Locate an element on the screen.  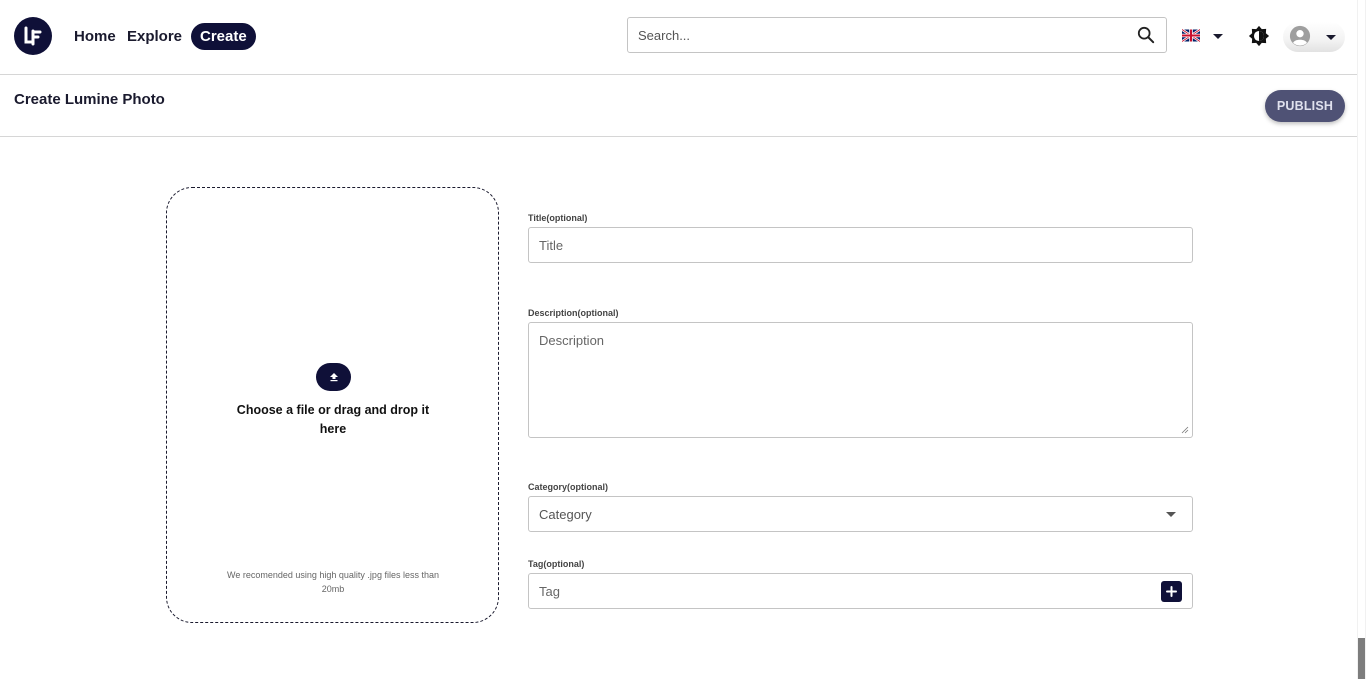
logo is located at coordinates (33, 36).